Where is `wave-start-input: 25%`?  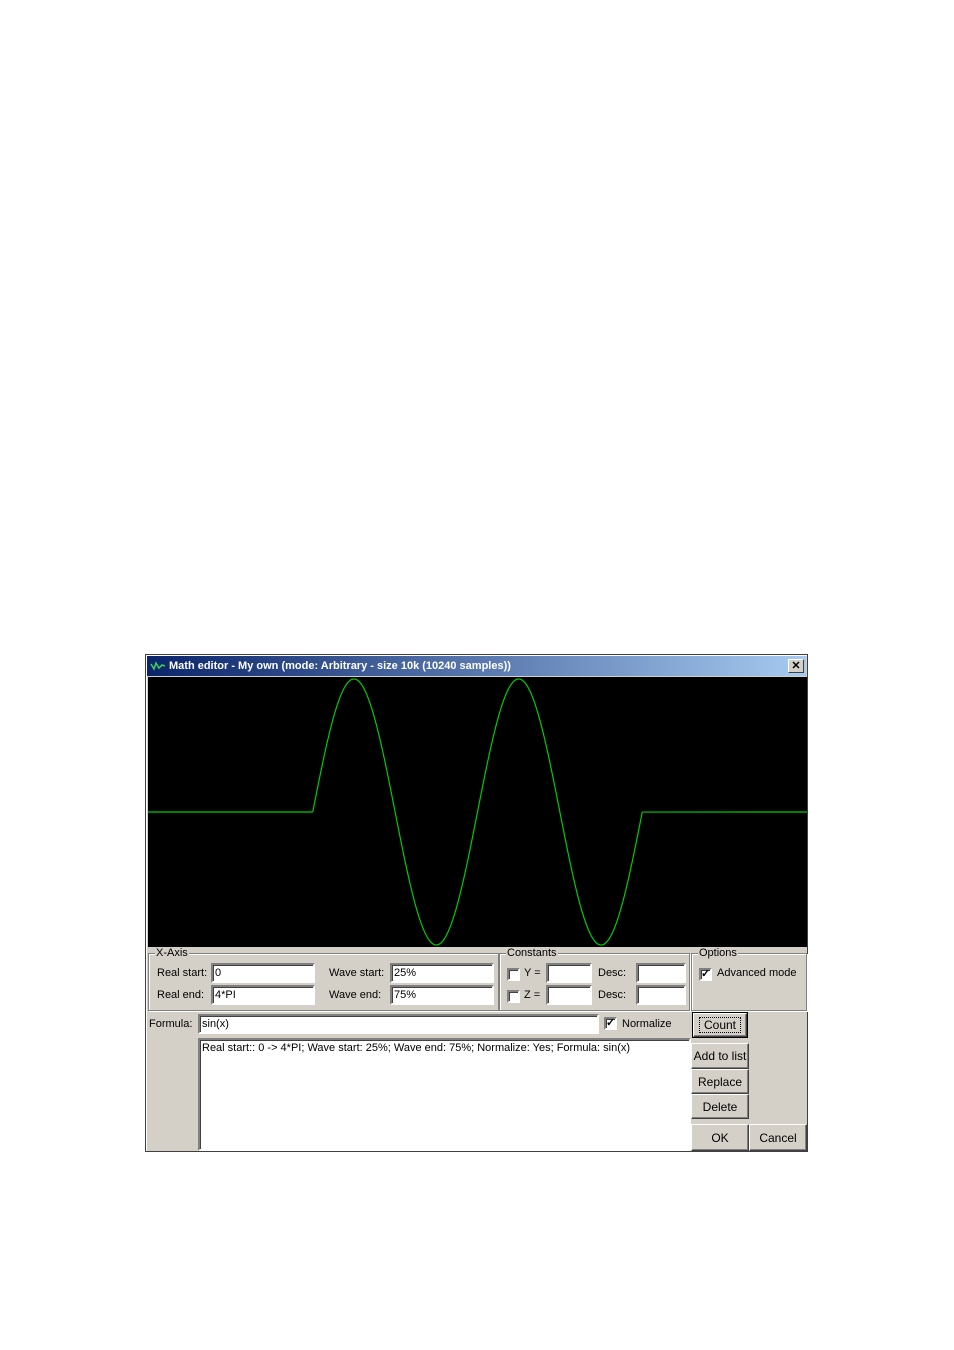 wave-start-input: 25% is located at coordinates (442, 973).